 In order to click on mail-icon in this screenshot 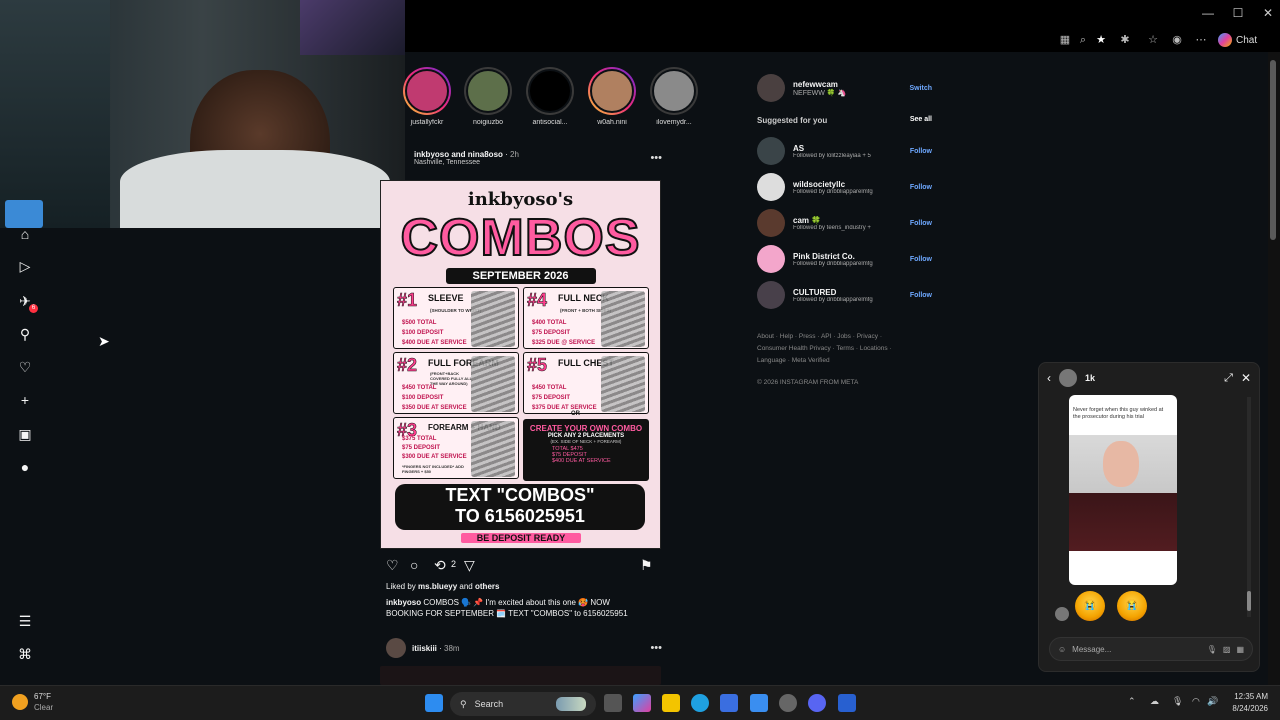, I will do `click(759, 703)`.